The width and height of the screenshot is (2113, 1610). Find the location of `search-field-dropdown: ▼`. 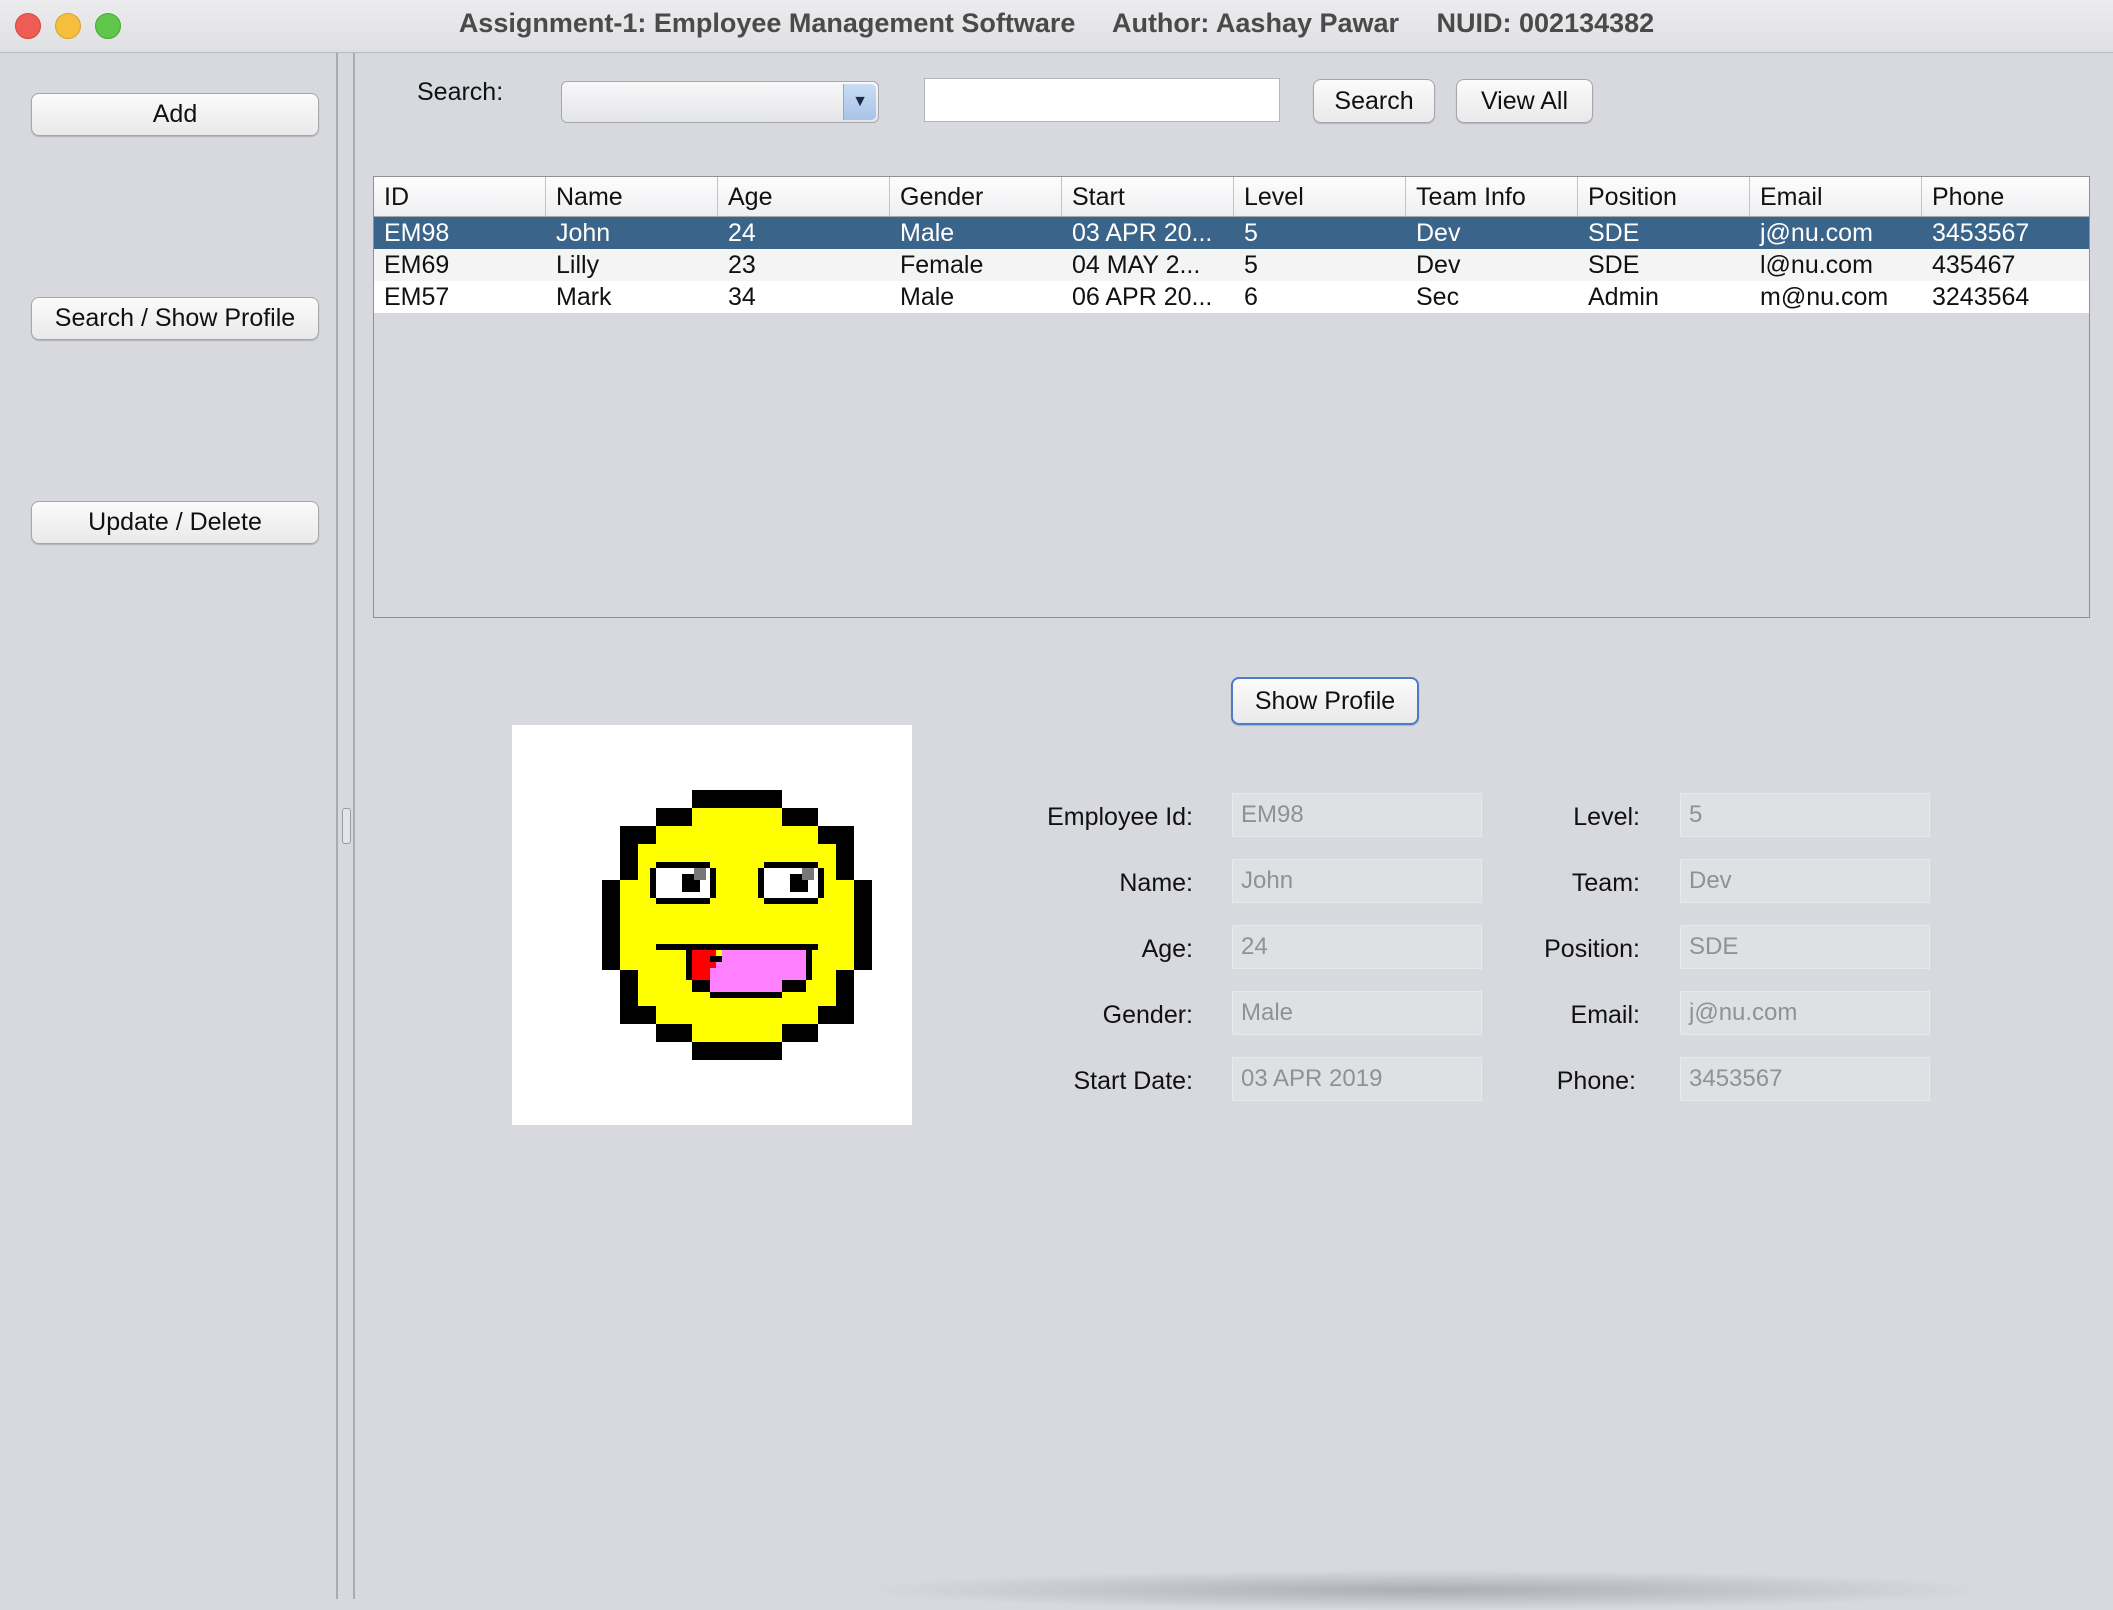

search-field-dropdown: ▼ is located at coordinates (720, 102).